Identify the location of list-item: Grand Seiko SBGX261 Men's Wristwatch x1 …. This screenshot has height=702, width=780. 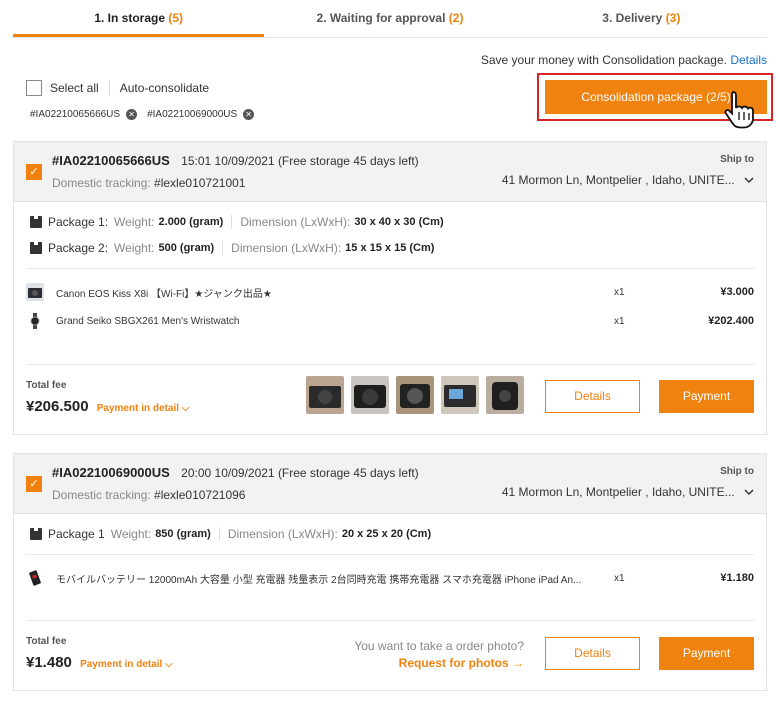
(390, 321).